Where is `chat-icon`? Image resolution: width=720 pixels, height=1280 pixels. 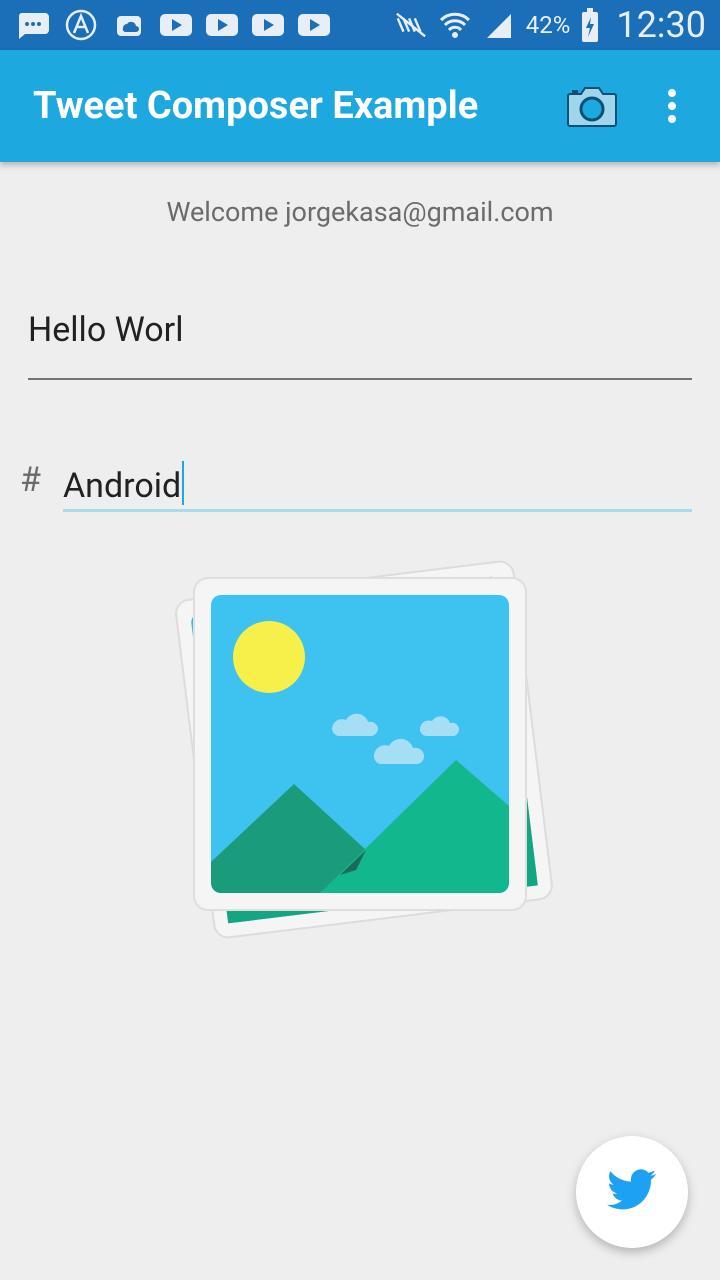 chat-icon is located at coordinates (33, 25).